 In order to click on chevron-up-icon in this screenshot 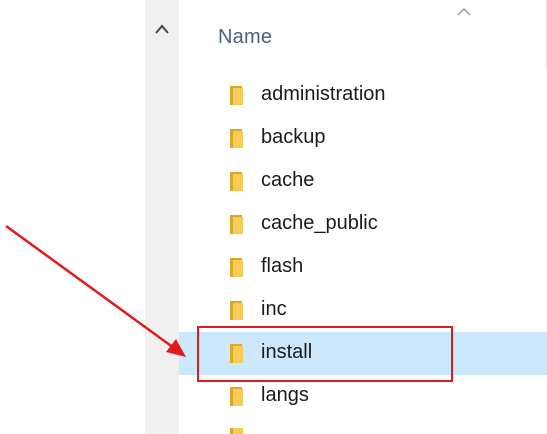, I will do `click(162, 29)`.